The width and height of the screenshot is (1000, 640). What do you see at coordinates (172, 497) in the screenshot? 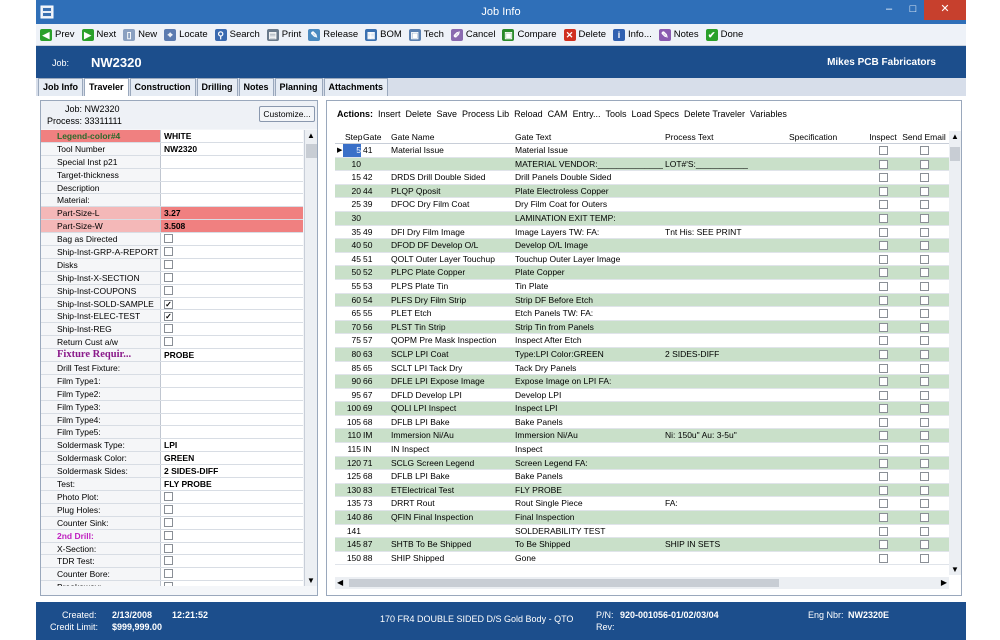
I see `property-row: Photo Plot:` at bounding box center [172, 497].